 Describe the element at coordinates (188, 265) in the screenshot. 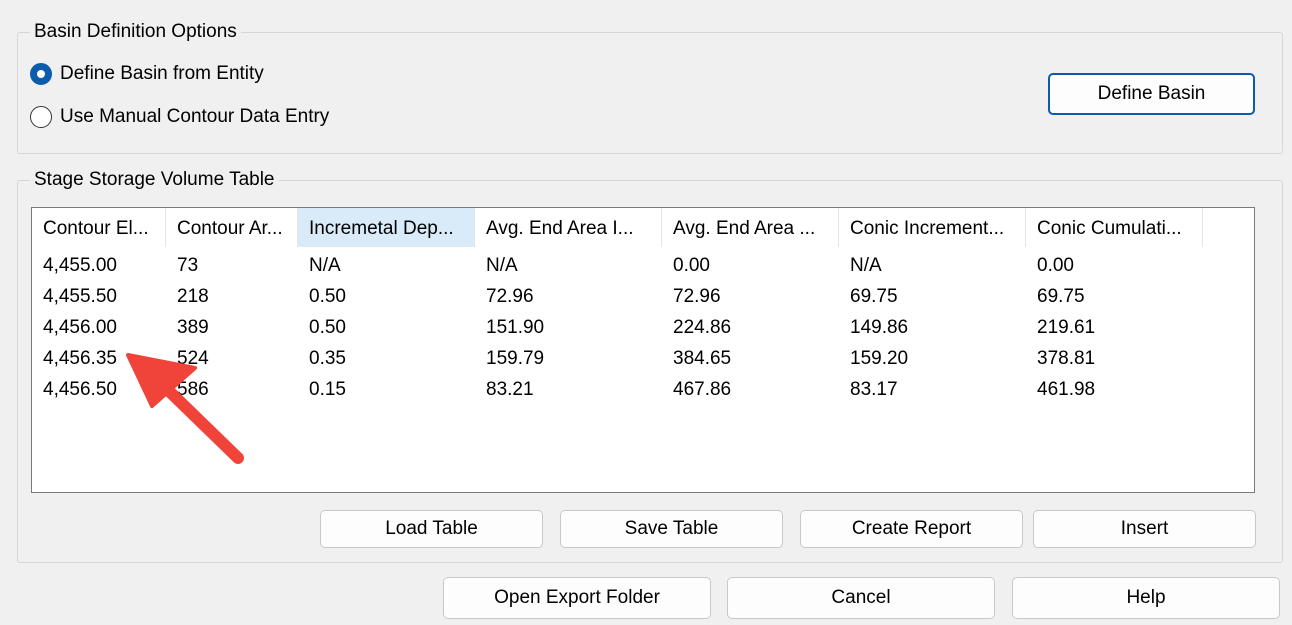

I see `table-cell: 73` at that location.